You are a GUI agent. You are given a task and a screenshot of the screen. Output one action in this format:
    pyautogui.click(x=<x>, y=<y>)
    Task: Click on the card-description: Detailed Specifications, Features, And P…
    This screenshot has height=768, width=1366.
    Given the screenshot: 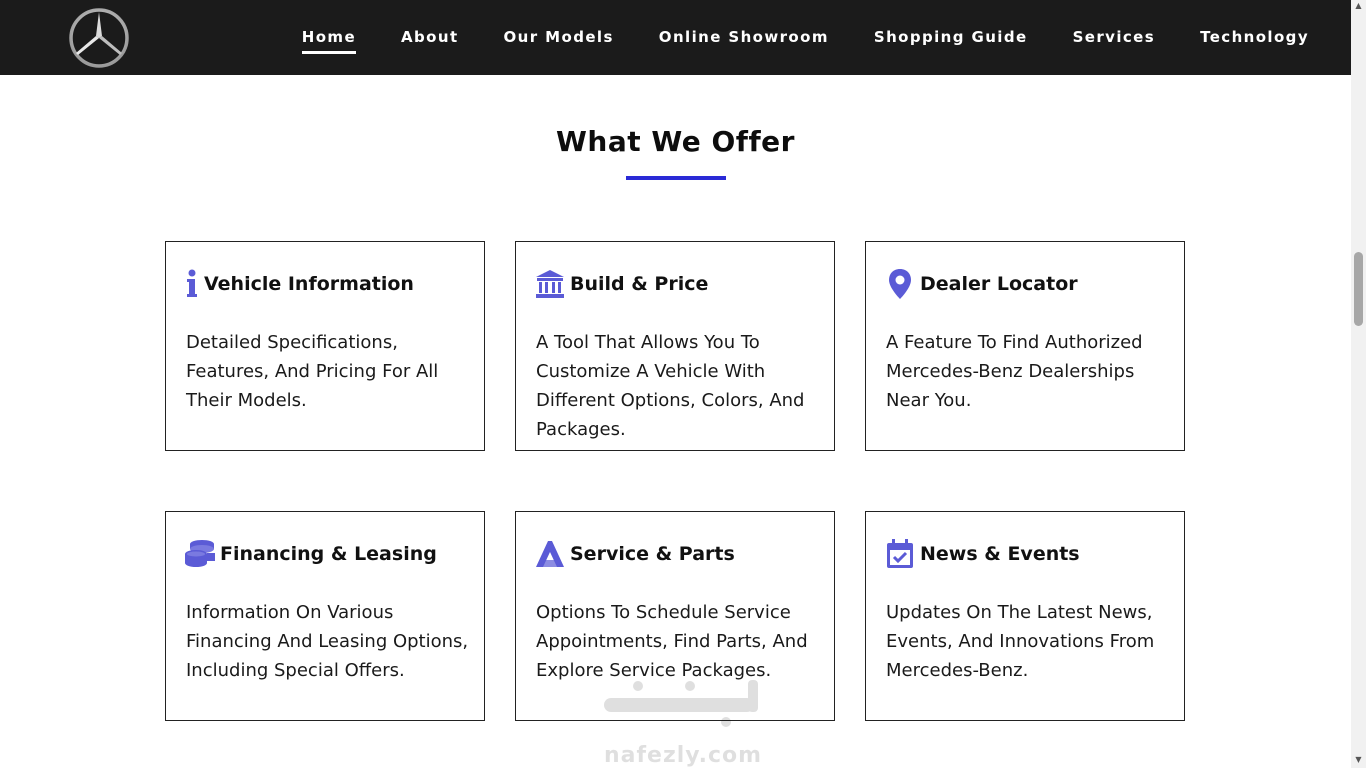 What is the action you would take?
    pyautogui.click(x=312, y=371)
    